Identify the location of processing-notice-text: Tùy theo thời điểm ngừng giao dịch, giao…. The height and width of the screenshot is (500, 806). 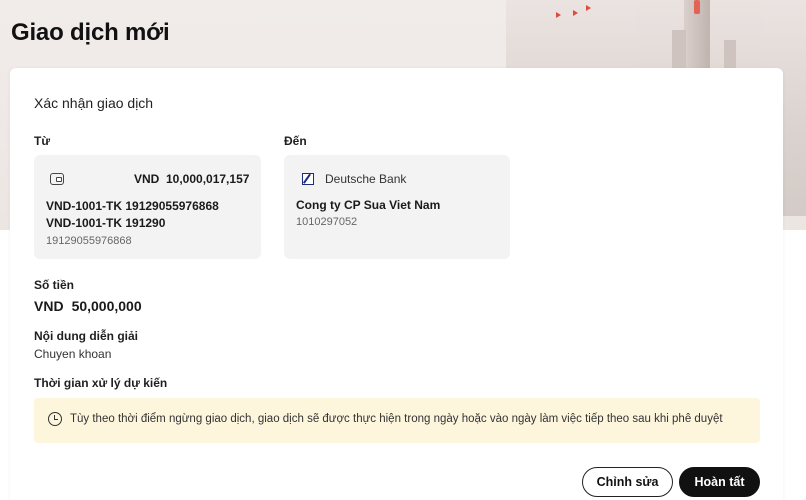
(396, 419).